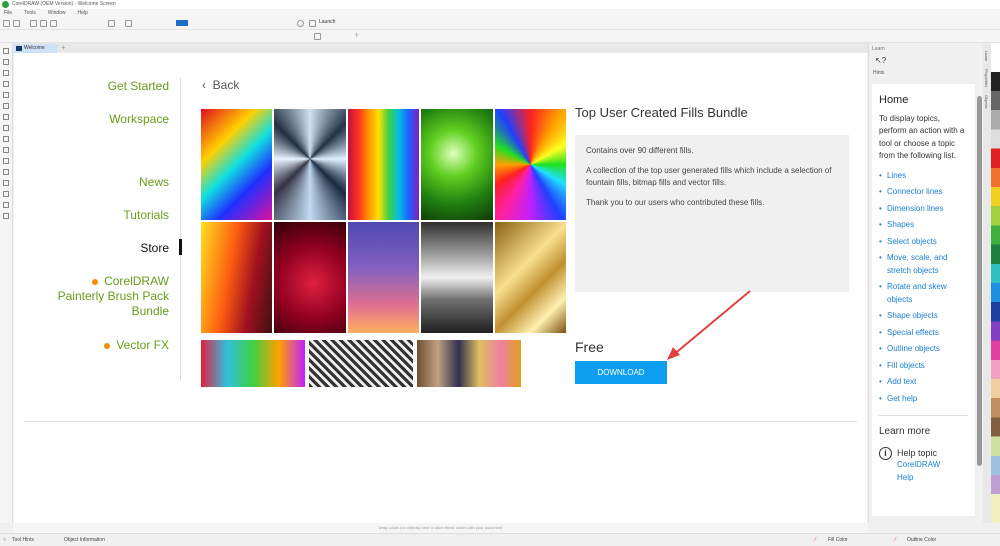 Image resolution: width=1000 pixels, height=546 pixels. What do you see at coordinates (33, 23) in the screenshot?
I see `save-icon` at bounding box center [33, 23].